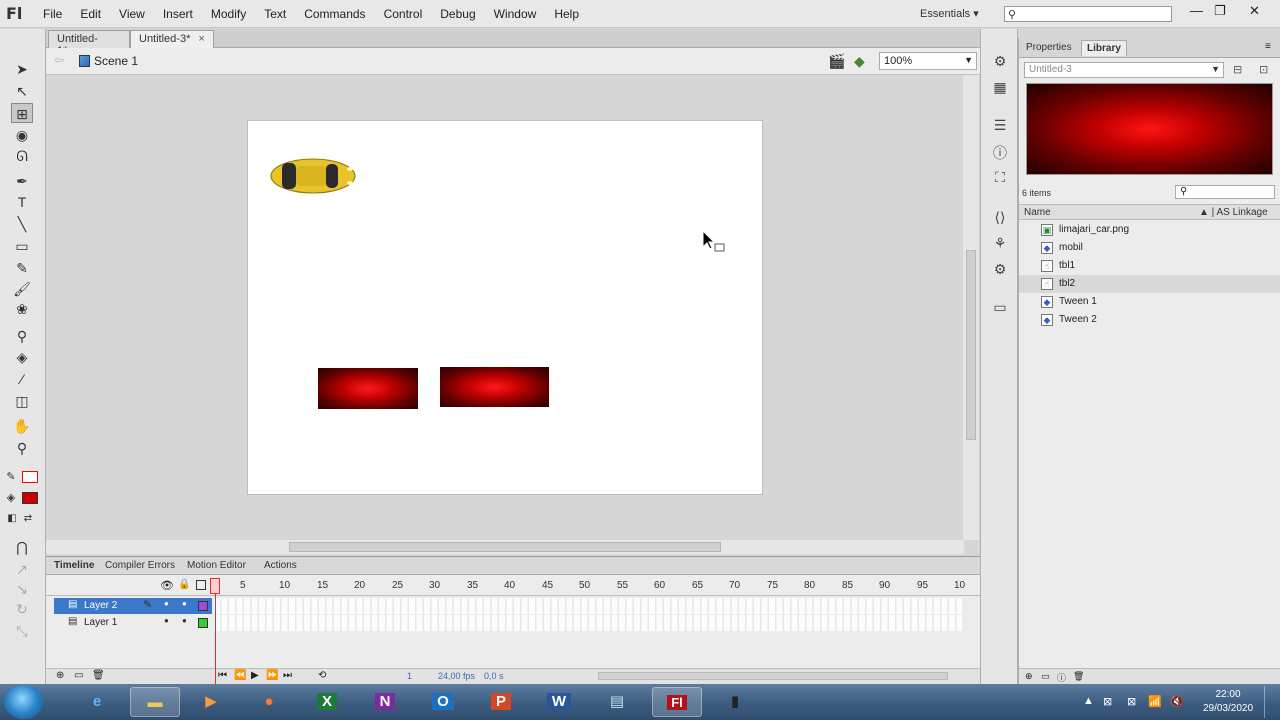  What do you see at coordinates (1000, 152) in the screenshot?
I see `info-icon: ⓘ` at bounding box center [1000, 152].